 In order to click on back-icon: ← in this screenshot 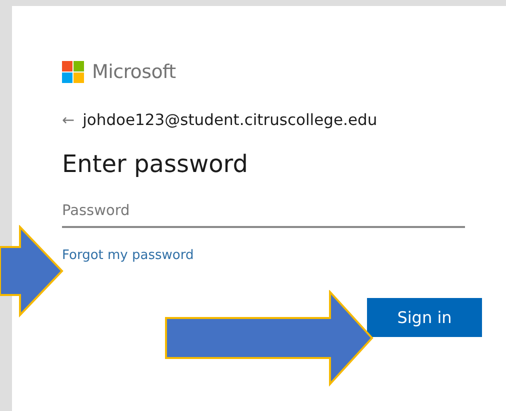, I will do `click(68, 120)`.